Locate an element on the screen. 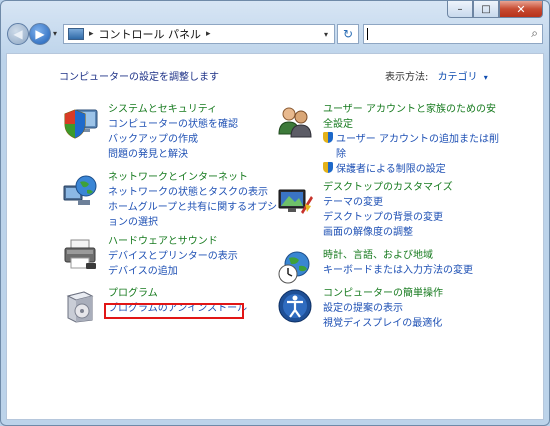  link-change-theme: テーマの変更 is located at coordinates (388, 202).